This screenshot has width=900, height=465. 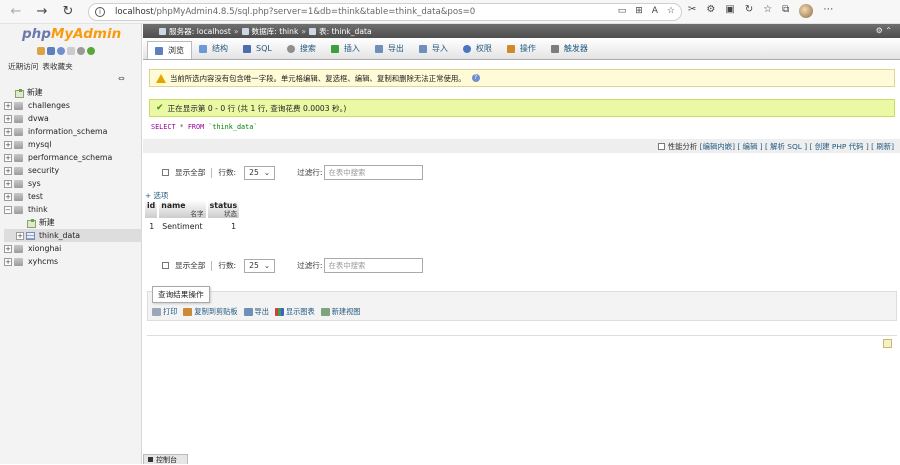 What do you see at coordinates (475, 78) in the screenshot?
I see `help-icon: ?` at bounding box center [475, 78].